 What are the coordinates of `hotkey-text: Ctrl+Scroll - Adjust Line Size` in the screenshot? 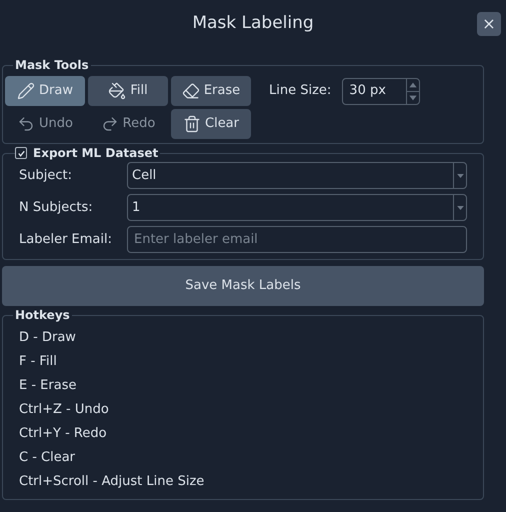 It's located at (112, 482).